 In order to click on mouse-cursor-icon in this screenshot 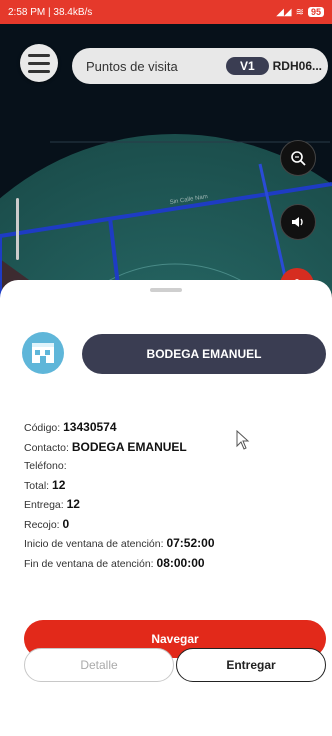, I will do `click(243, 440)`.